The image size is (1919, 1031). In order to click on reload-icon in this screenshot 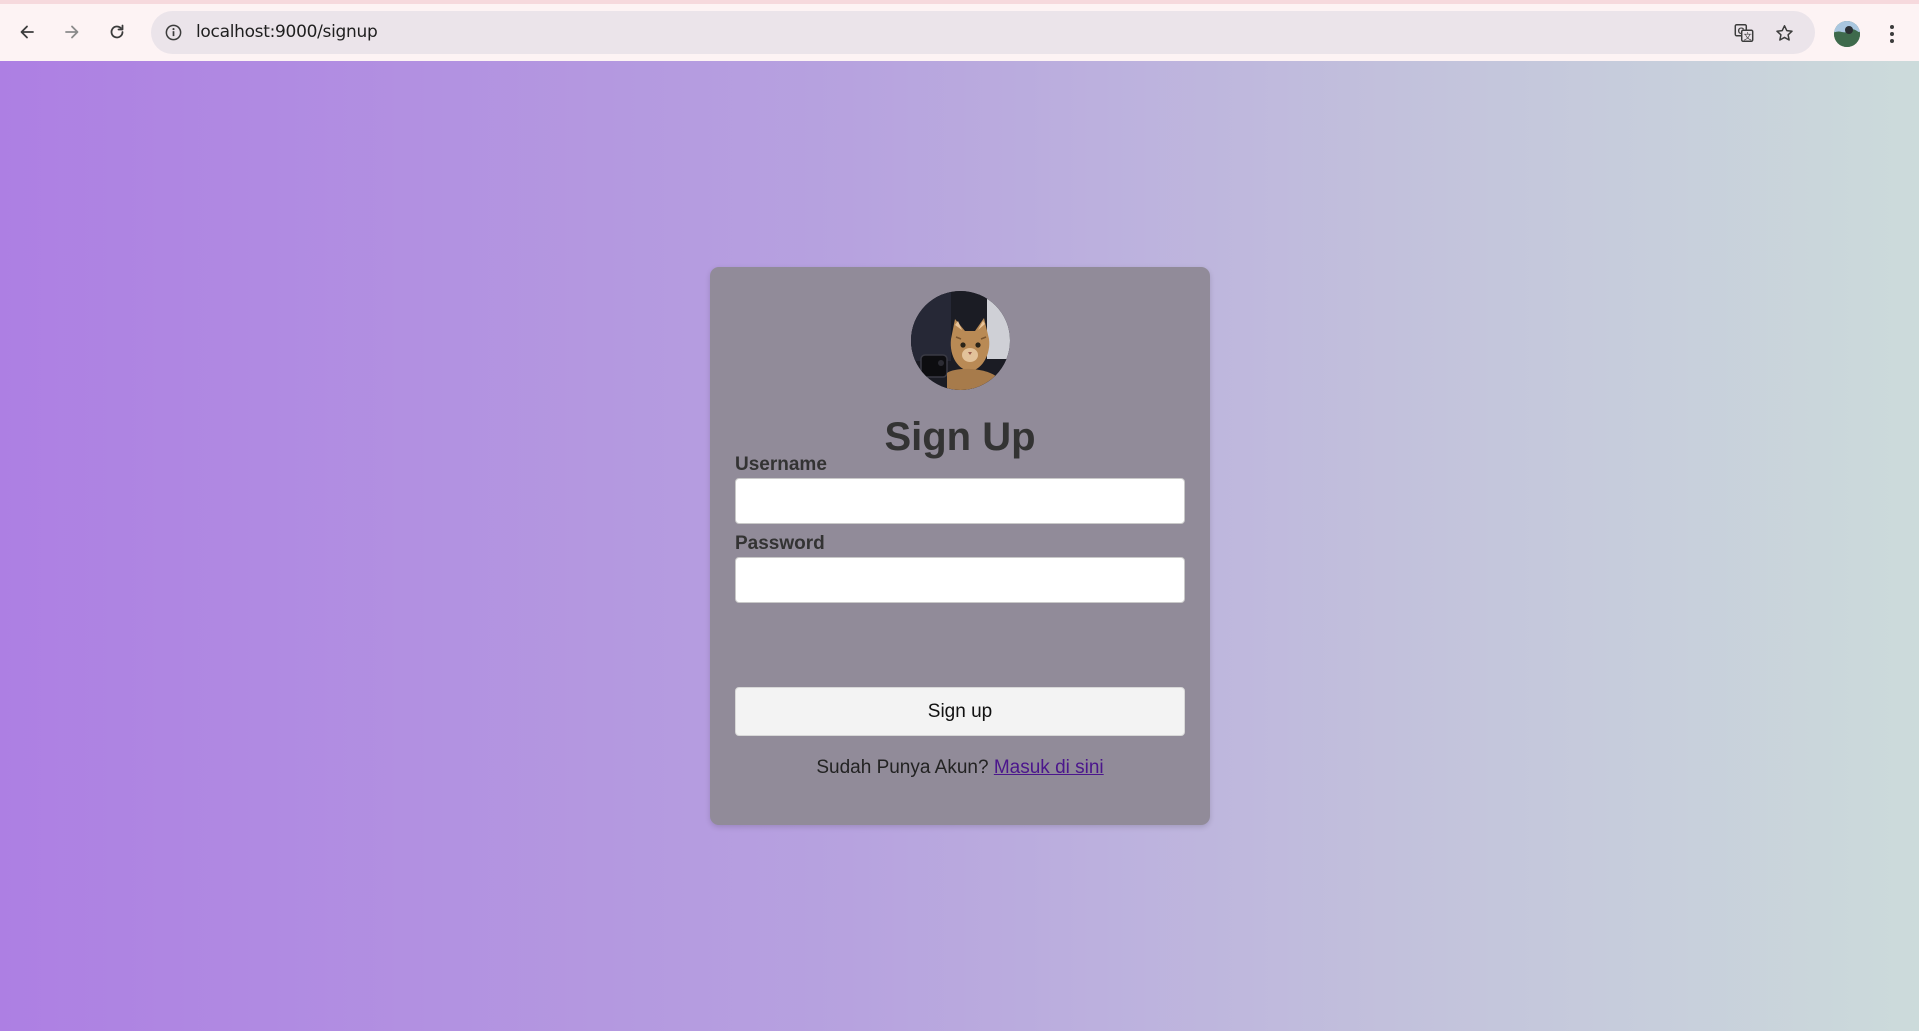, I will do `click(117, 31)`.